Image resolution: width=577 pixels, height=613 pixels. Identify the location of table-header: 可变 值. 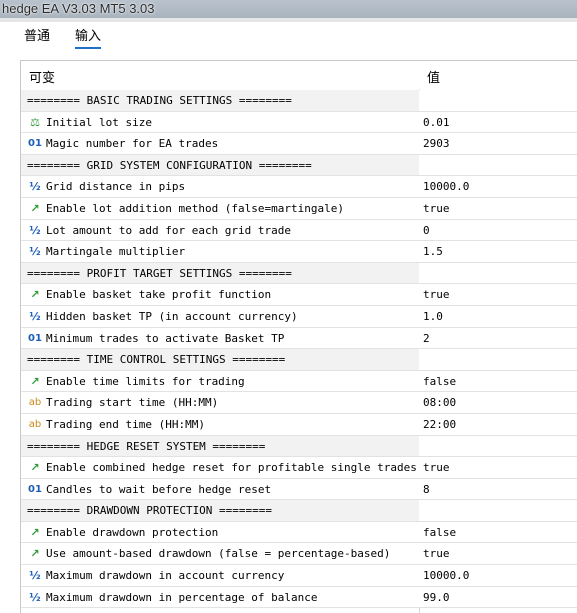
(299, 75).